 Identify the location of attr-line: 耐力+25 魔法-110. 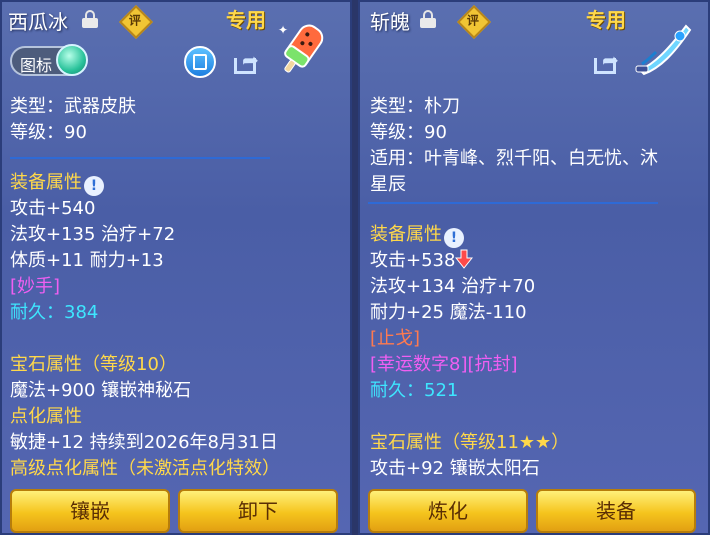
(448, 312).